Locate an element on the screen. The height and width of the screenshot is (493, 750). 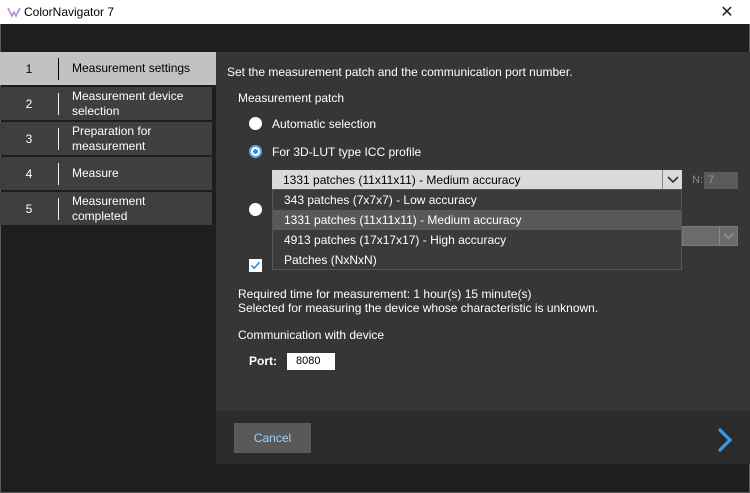
radio-3dlut-label: For 3D-LUT type ICC profile is located at coordinates (347, 152).